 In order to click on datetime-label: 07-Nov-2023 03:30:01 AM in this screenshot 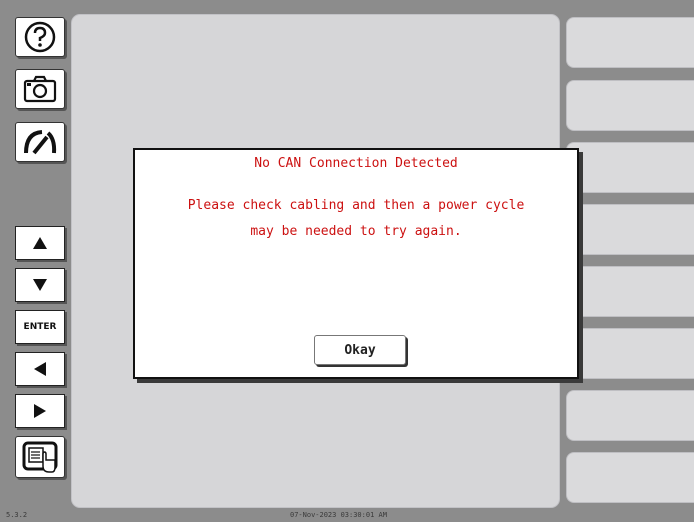, I will do `click(338, 515)`.